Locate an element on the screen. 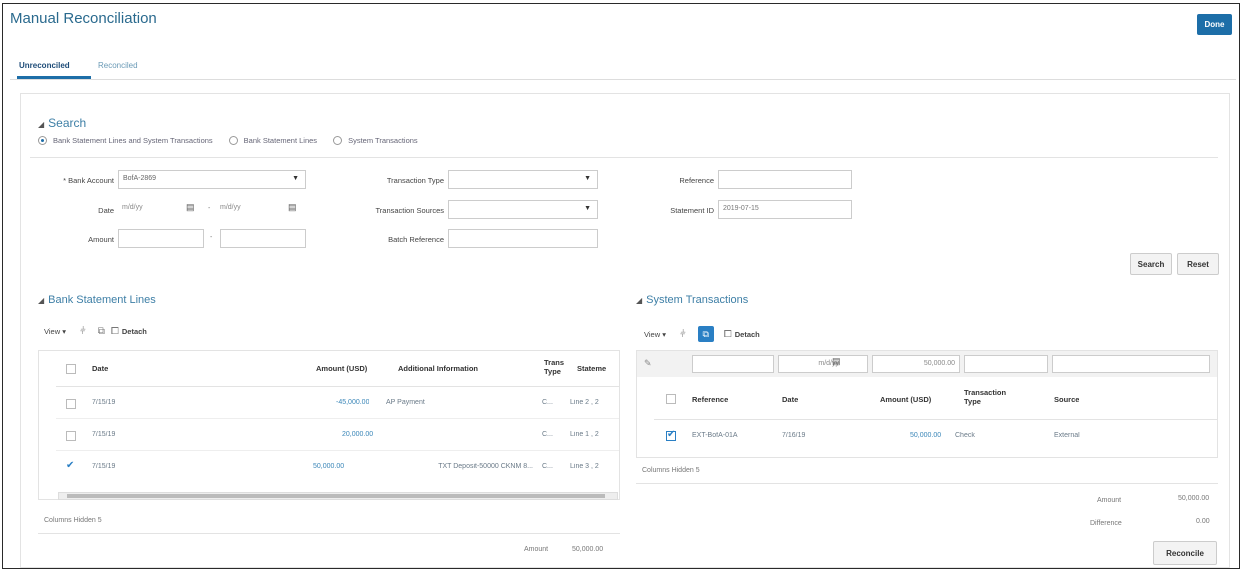  row-transaction-type: Check is located at coordinates (965, 435).